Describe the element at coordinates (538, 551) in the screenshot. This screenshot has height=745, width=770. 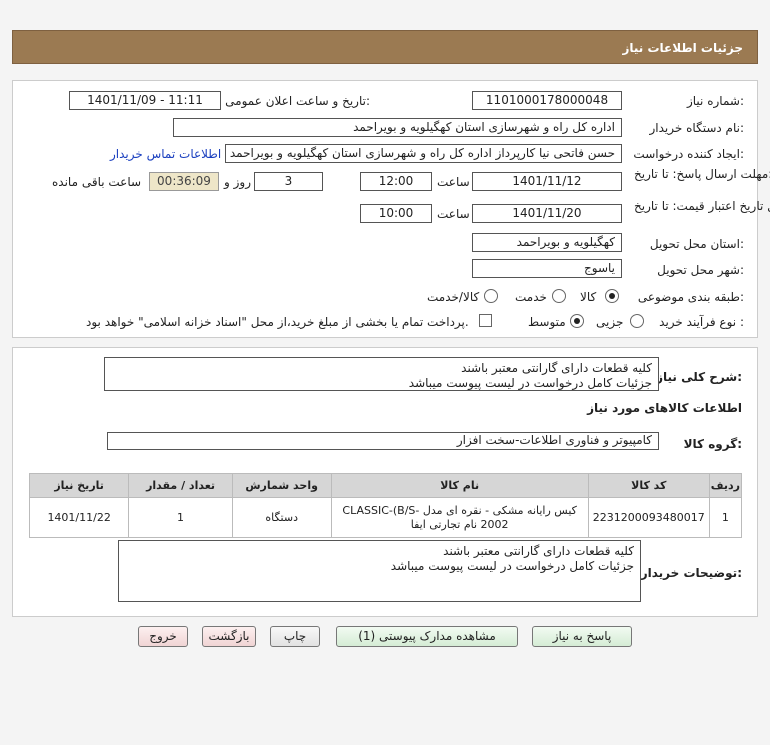
I see `buyer-notes-line: کلیه قطعات دارای گارانتی معتبر باشند` at that location.